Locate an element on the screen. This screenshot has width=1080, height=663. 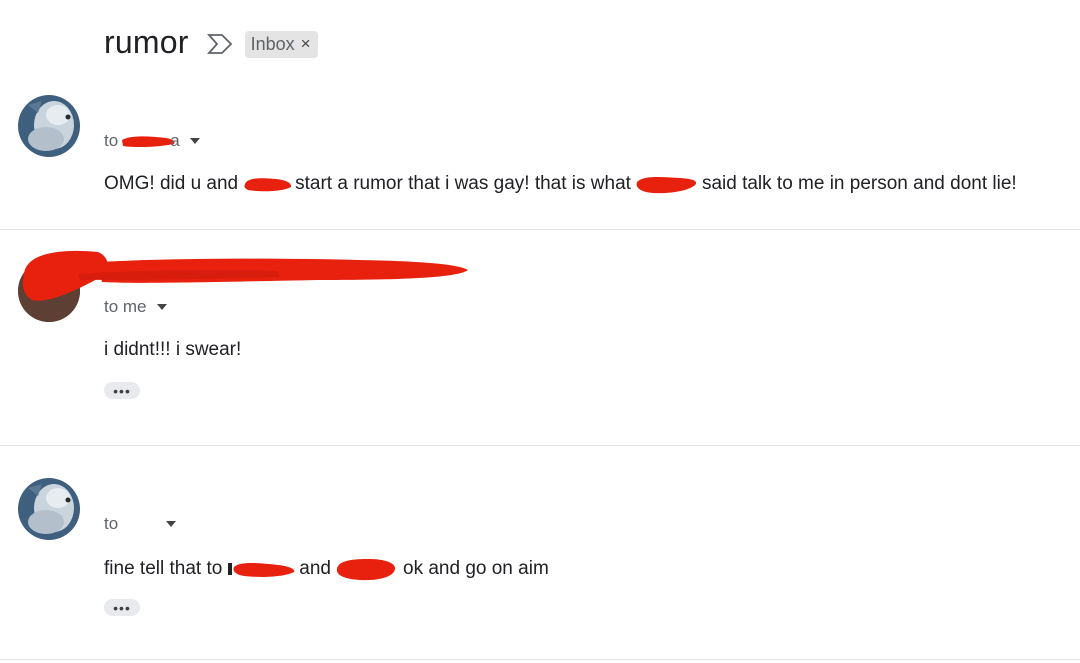
sender-redaction-mark is located at coordinates (245, 275).